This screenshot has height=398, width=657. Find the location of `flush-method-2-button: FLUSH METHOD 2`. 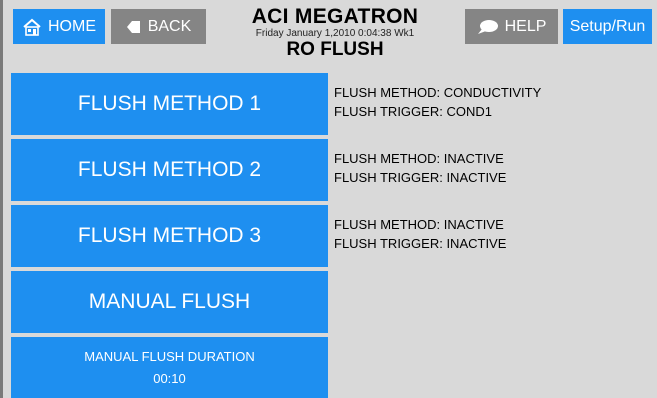

flush-method-2-button: FLUSH METHOD 2 is located at coordinates (169, 170).